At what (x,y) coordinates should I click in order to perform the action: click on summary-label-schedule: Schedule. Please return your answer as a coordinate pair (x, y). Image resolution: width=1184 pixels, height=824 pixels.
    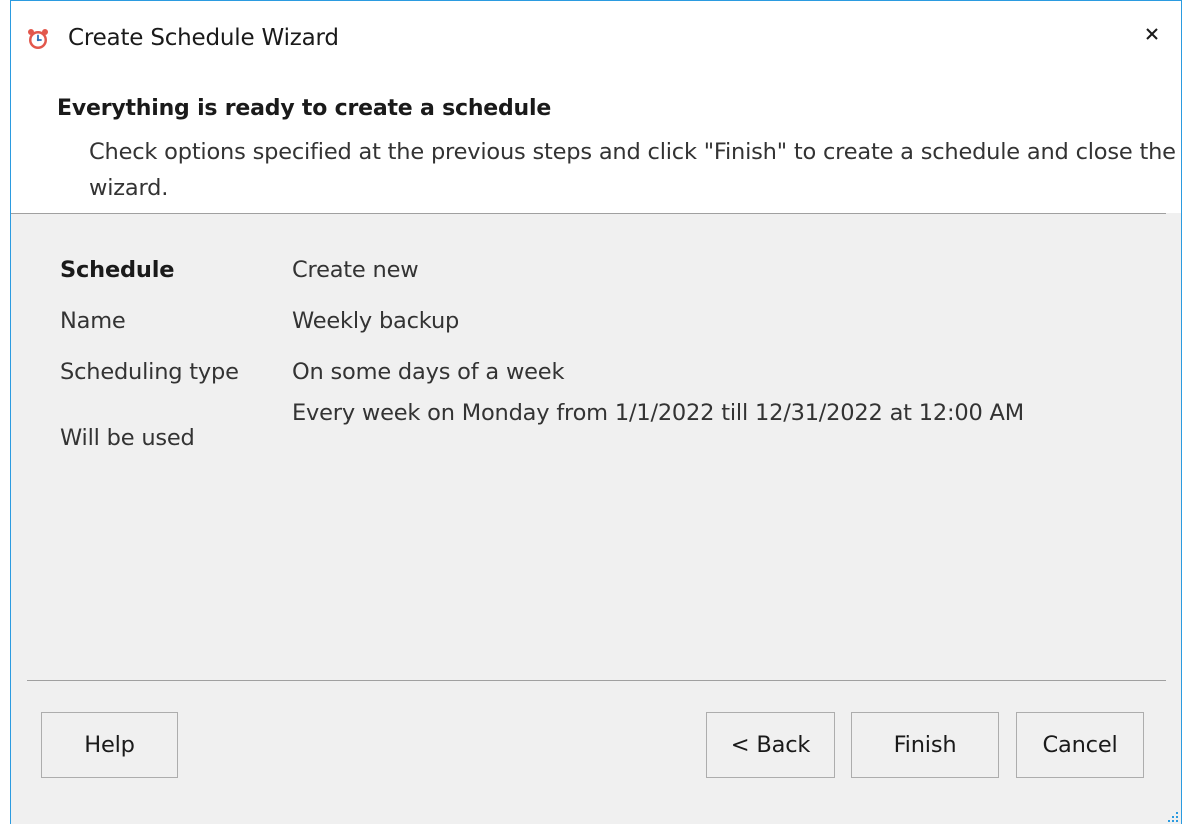
    Looking at the image, I should click on (117, 270).